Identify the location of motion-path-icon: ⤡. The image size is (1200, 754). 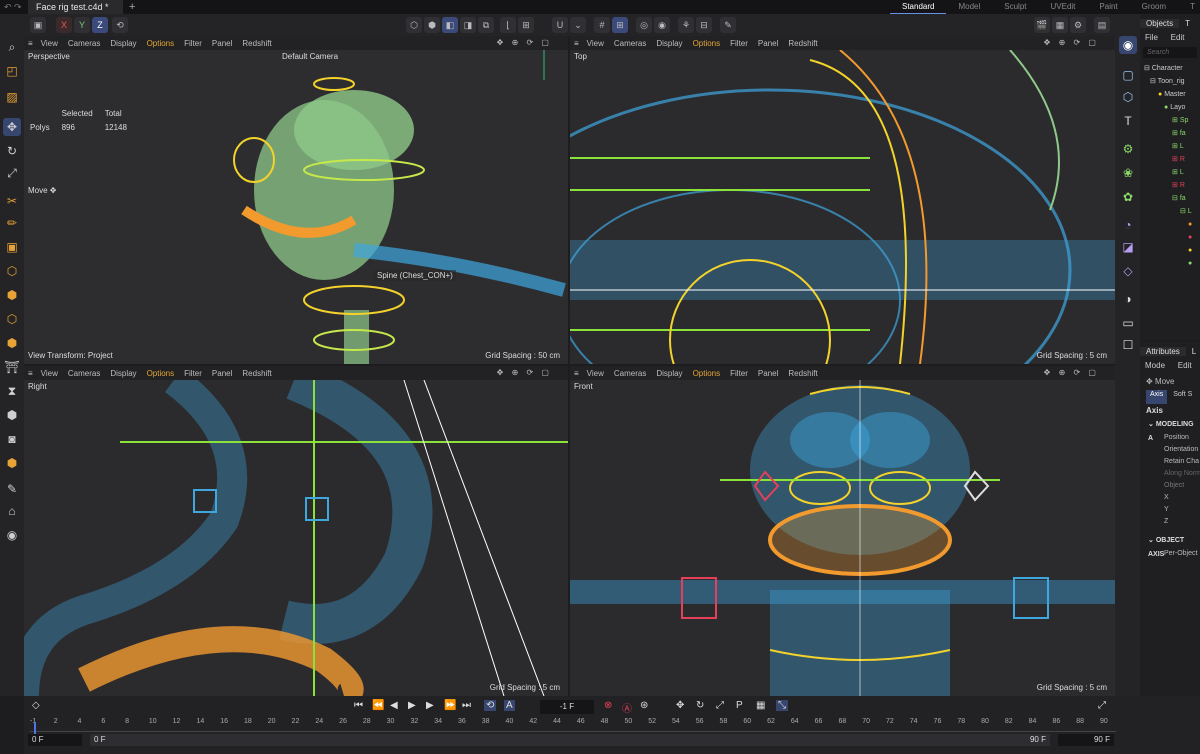
(782, 705).